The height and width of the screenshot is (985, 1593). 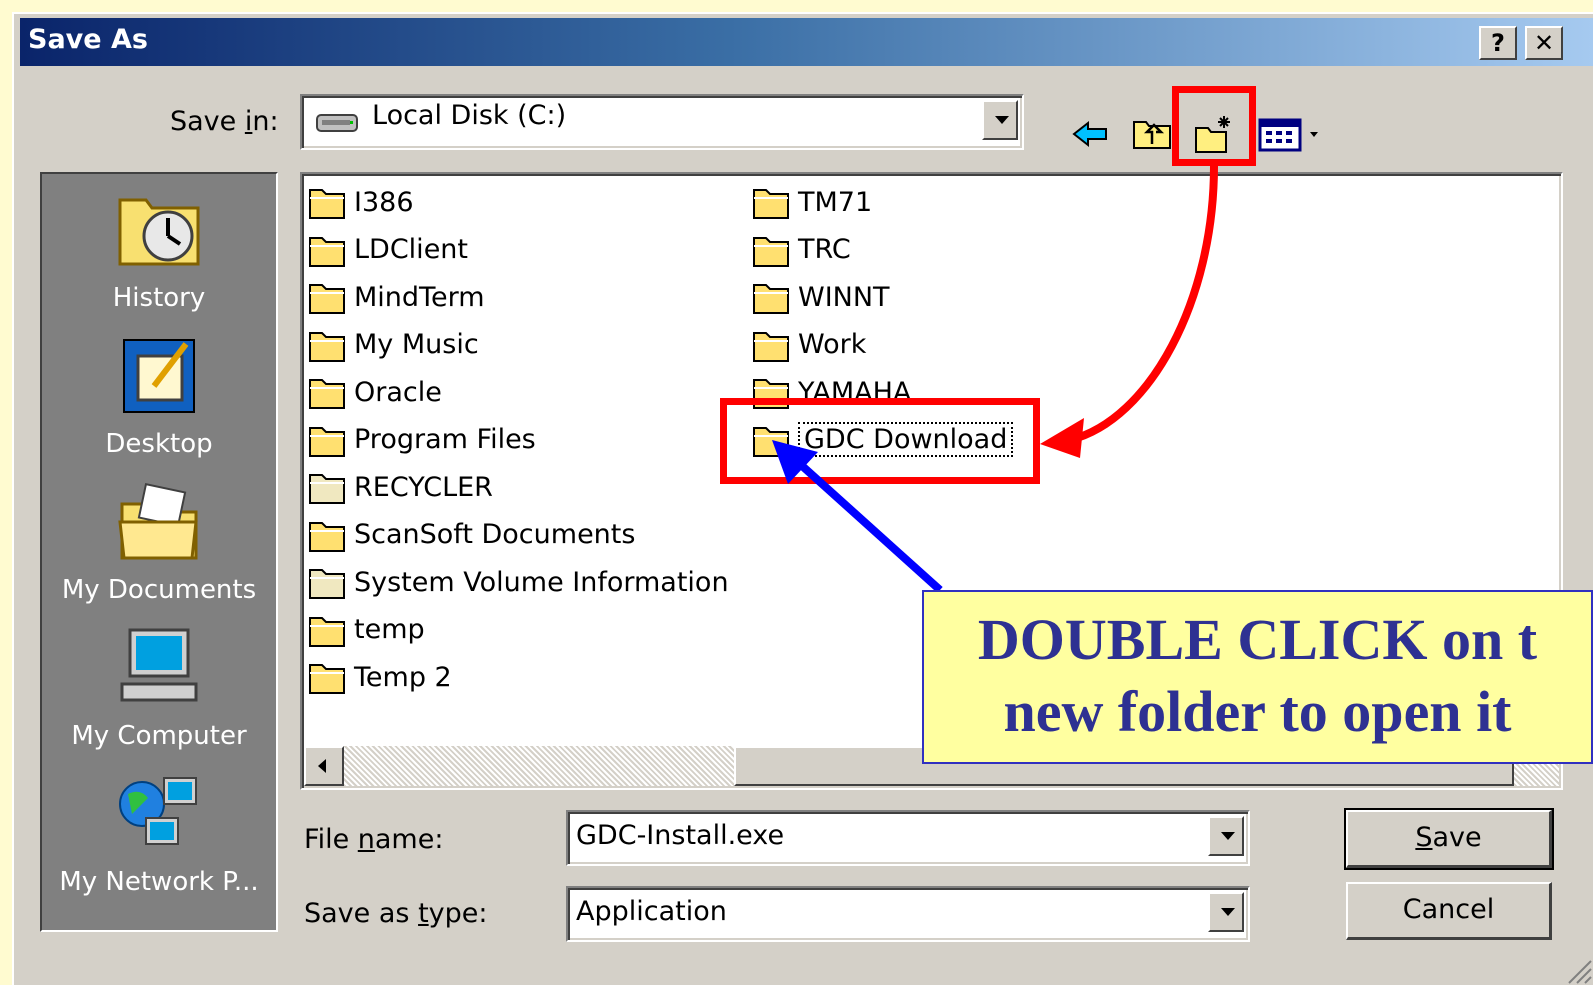 I want to click on instruction-callout: DOUBLE CLICK on t new folder to open it, so click(x=1257, y=677).